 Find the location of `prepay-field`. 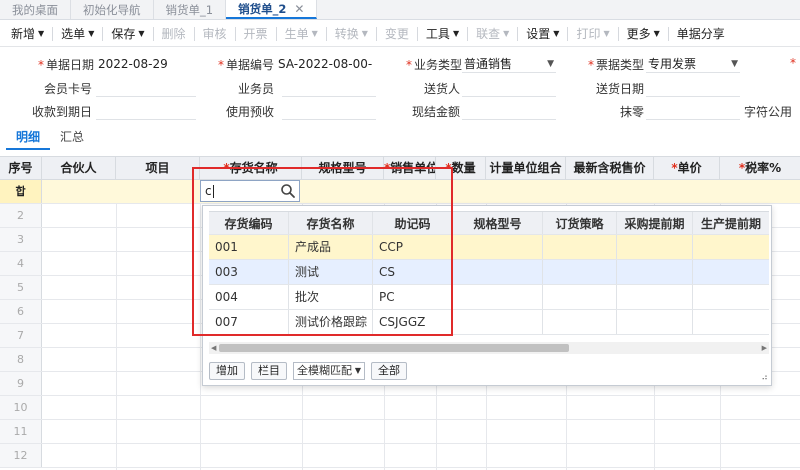

prepay-field is located at coordinates (329, 111).